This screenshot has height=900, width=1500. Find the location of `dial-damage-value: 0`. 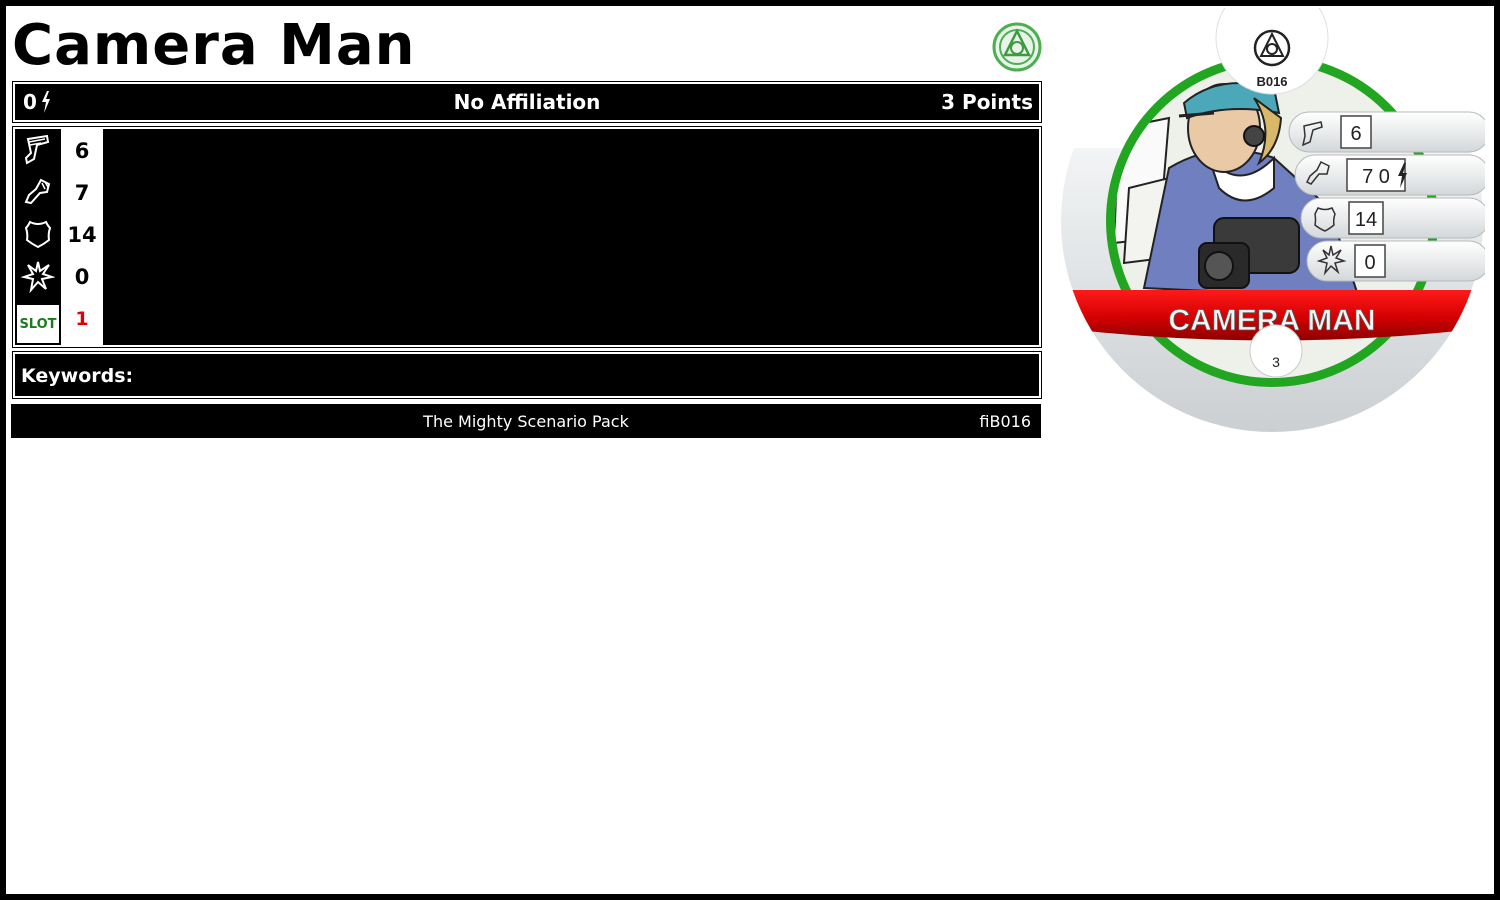

dial-damage-value: 0 is located at coordinates (1369, 263).